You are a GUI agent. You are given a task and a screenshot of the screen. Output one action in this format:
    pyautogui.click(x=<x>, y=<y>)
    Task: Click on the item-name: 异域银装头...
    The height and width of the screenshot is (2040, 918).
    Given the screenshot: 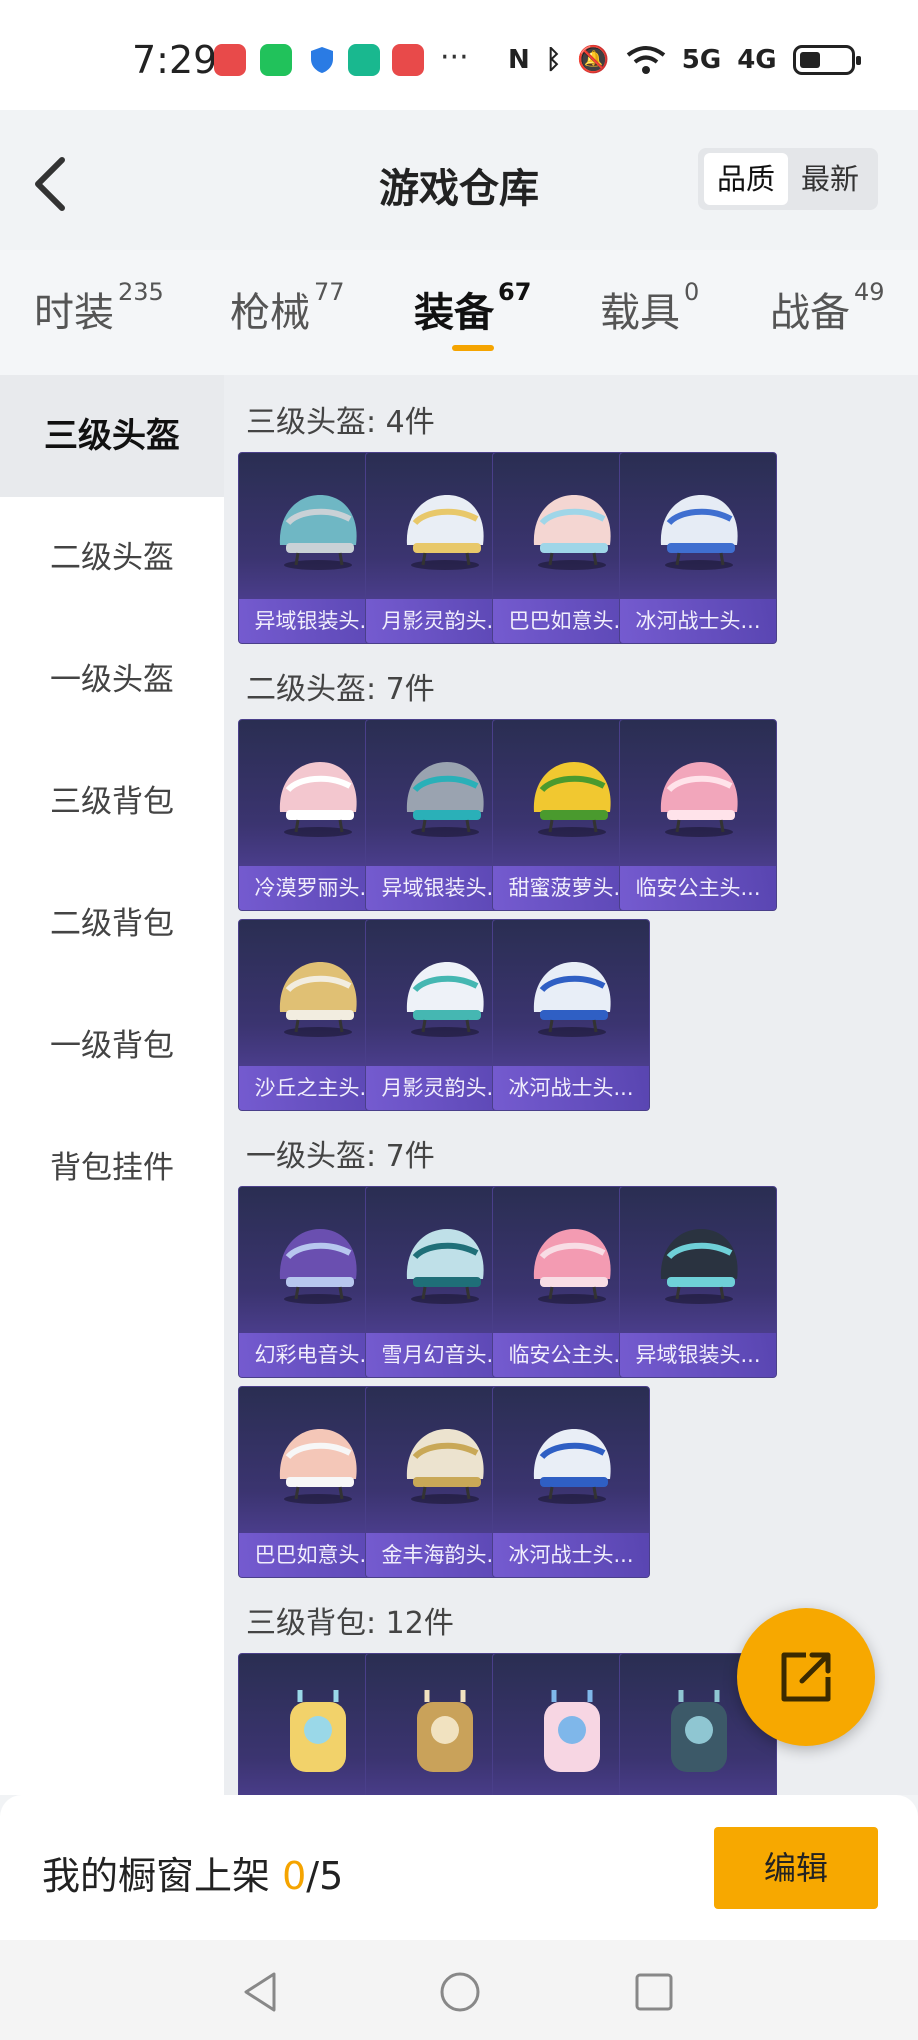 What is the action you would take?
    pyautogui.click(x=698, y=1355)
    